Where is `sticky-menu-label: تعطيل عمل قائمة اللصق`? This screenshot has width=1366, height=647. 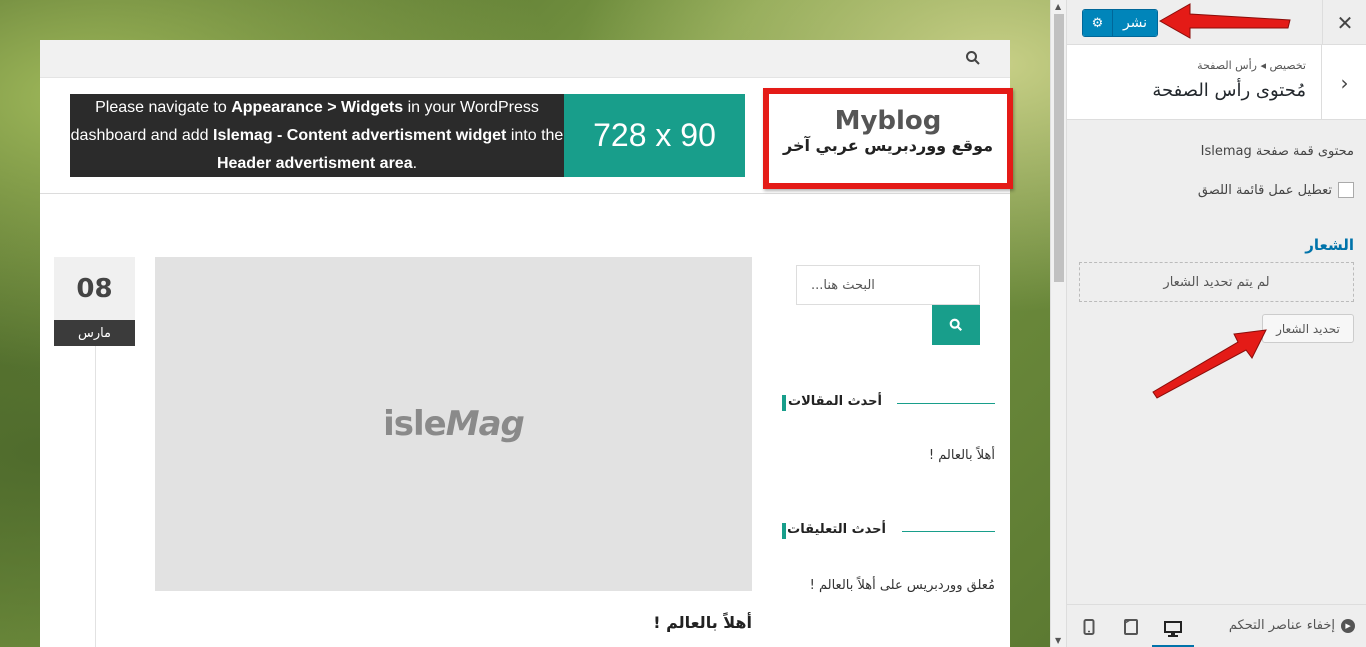
sticky-menu-label: تعطيل عمل قائمة اللصق is located at coordinates (1265, 190).